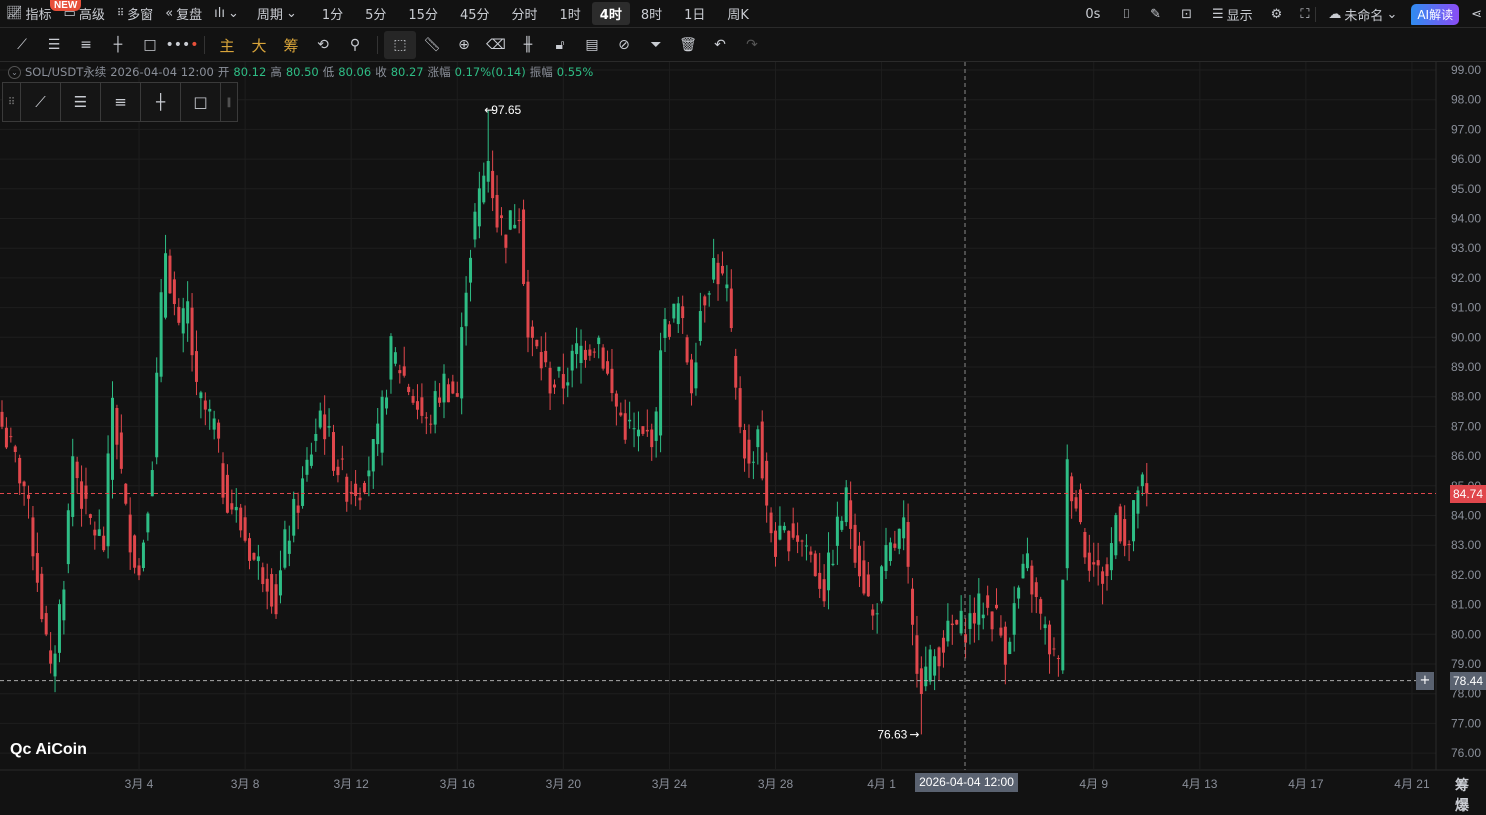  Describe the element at coordinates (525, 13) in the screenshot. I see `period-tab: 分时` at that location.